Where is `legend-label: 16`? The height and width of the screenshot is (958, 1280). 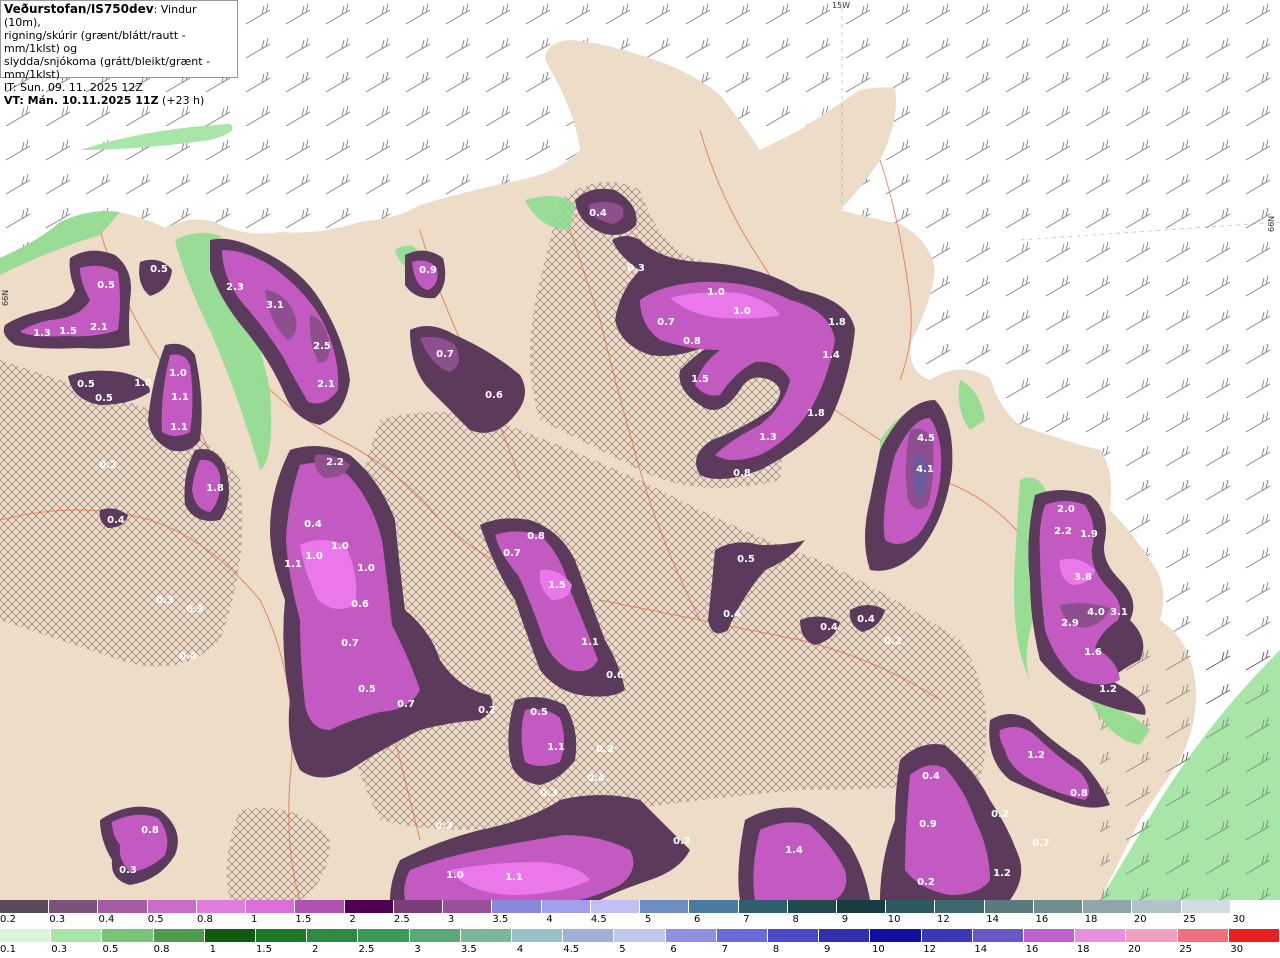
legend-label: 16 is located at coordinates (1032, 949).